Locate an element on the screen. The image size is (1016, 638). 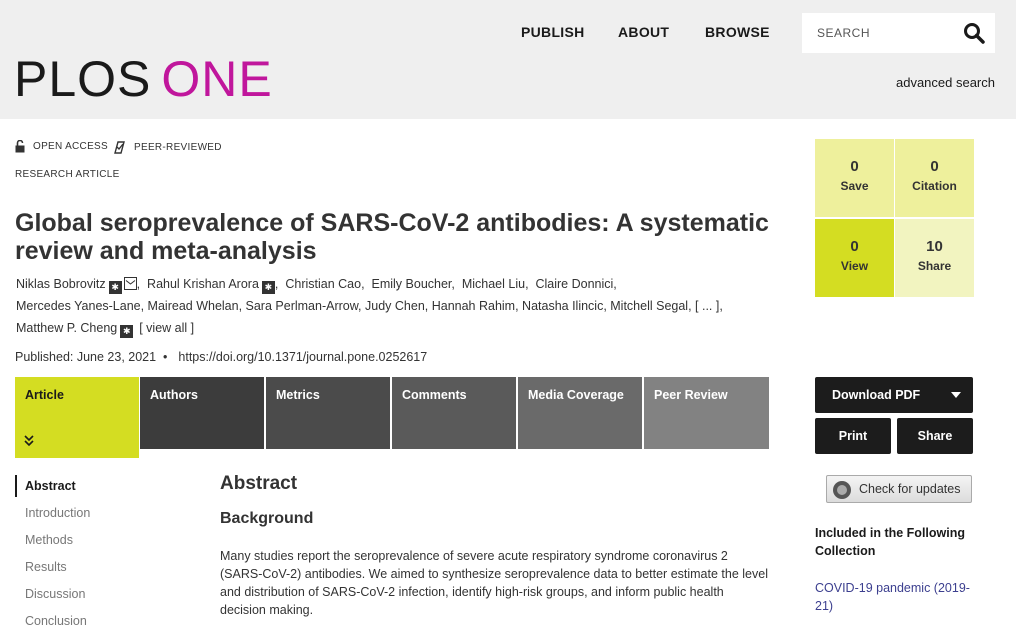
advanced-search-link: advanced search is located at coordinates (945, 82).